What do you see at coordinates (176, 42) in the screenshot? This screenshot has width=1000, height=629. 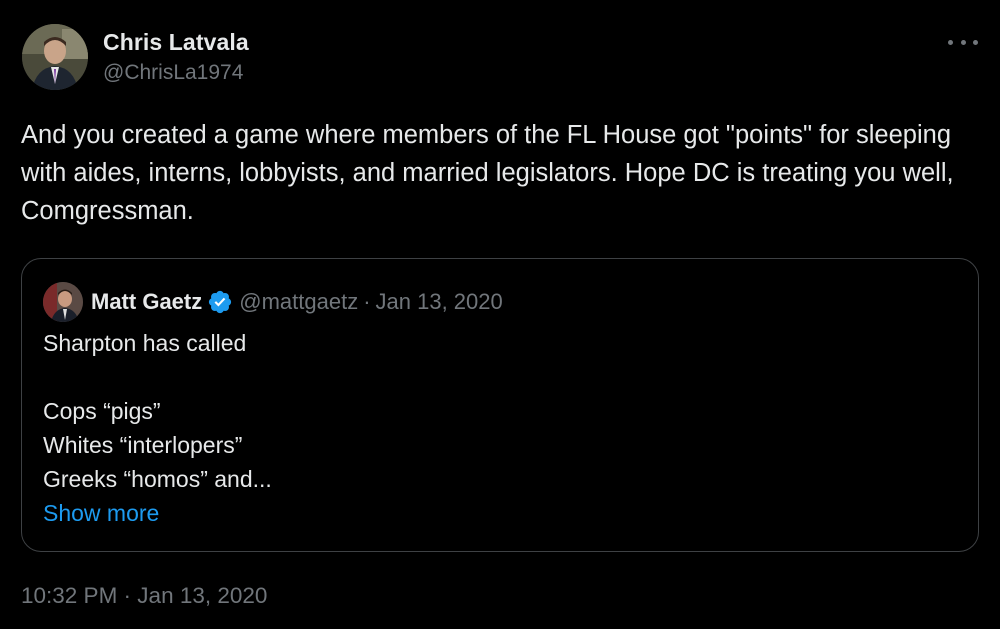 I see `author-name: Chris Latvala` at bounding box center [176, 42].